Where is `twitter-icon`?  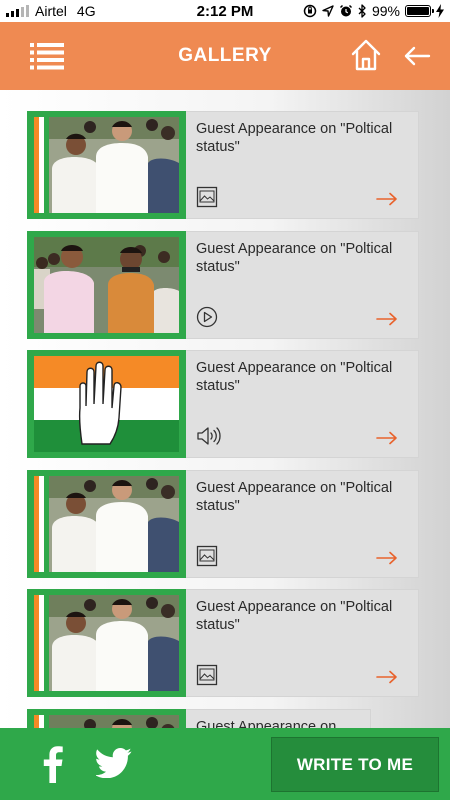 twitter-icon is located at coordinates (114, 763).